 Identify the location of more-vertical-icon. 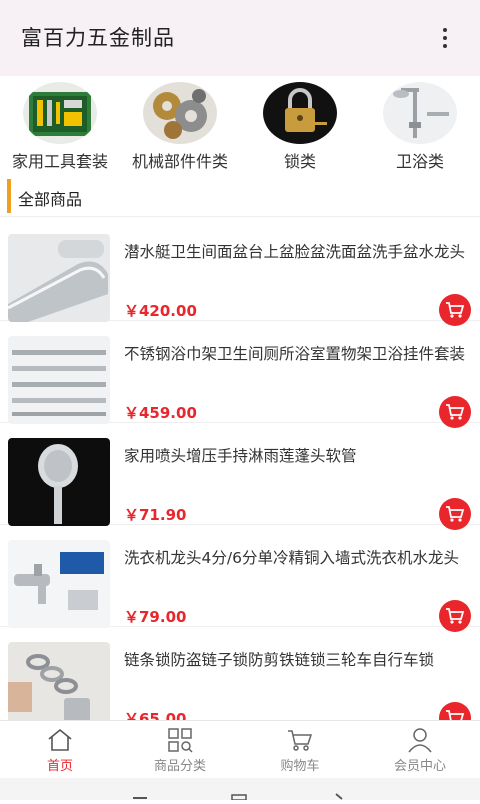
(445, 38).